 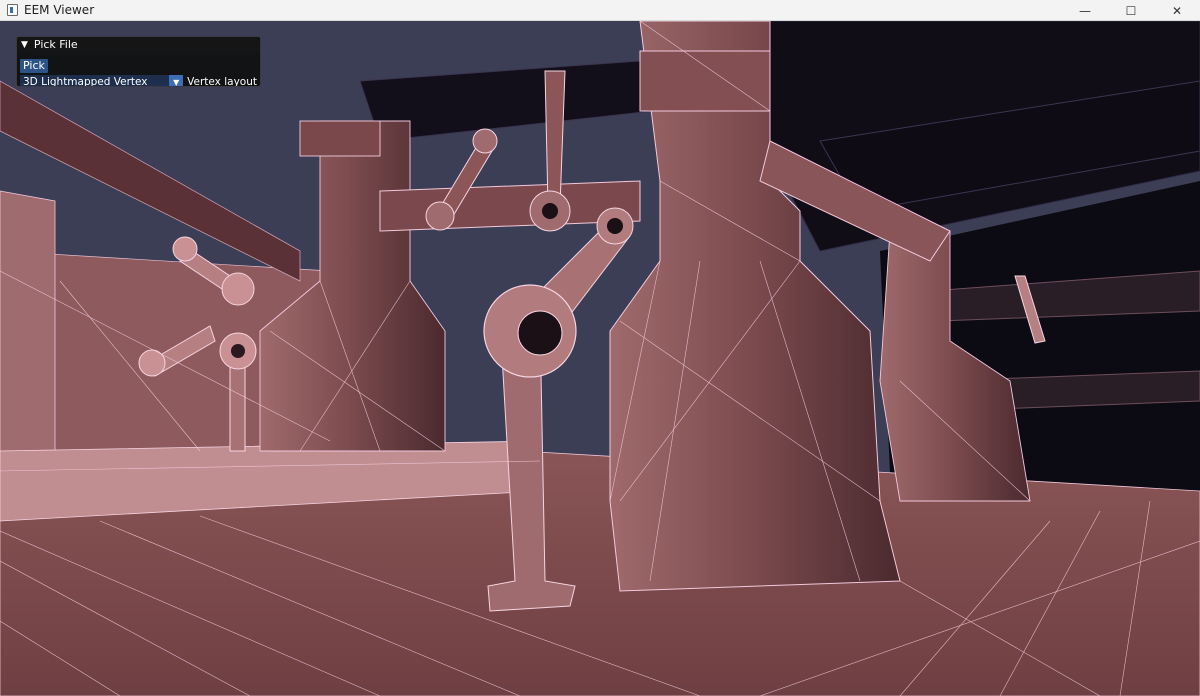 I want to click on vertex-layout-label: Vertex layout, so click(x=222, y=81).